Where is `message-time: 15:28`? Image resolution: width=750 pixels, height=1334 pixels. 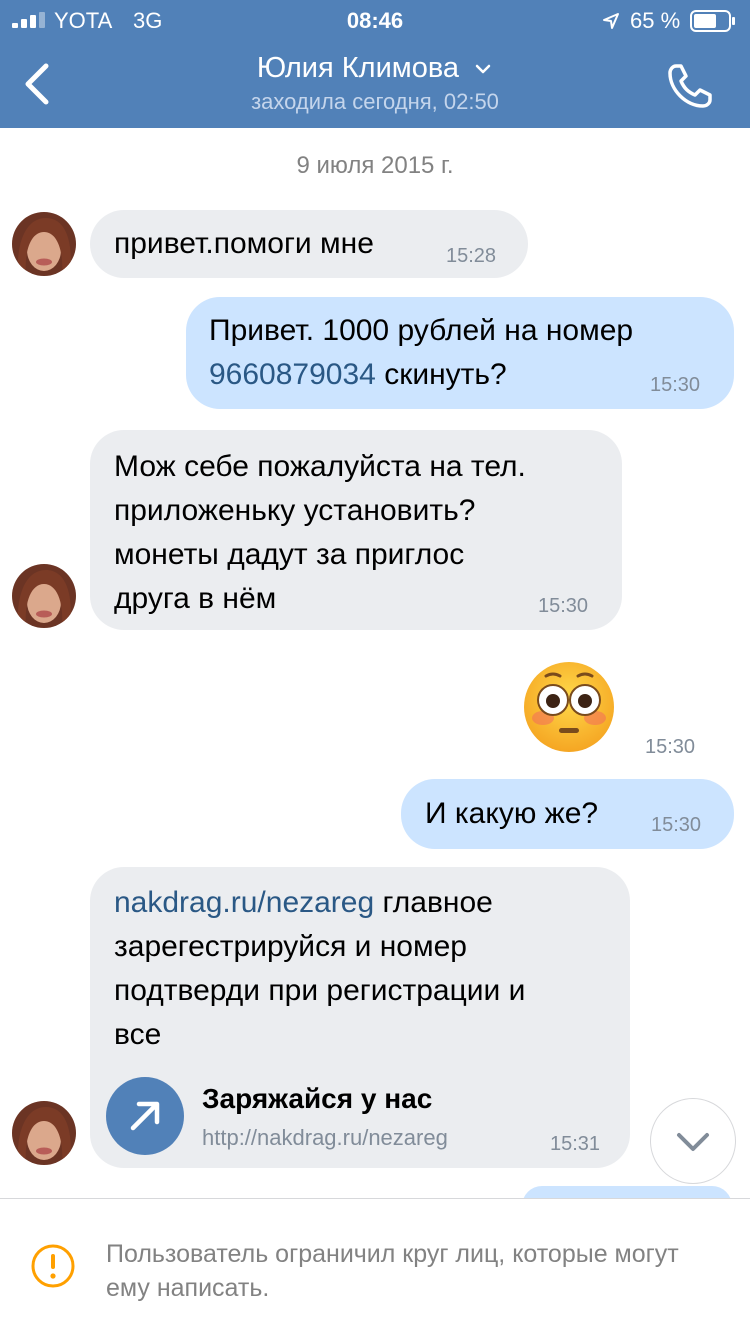
message-time: 15:28 is located at coordinates (471, 256).